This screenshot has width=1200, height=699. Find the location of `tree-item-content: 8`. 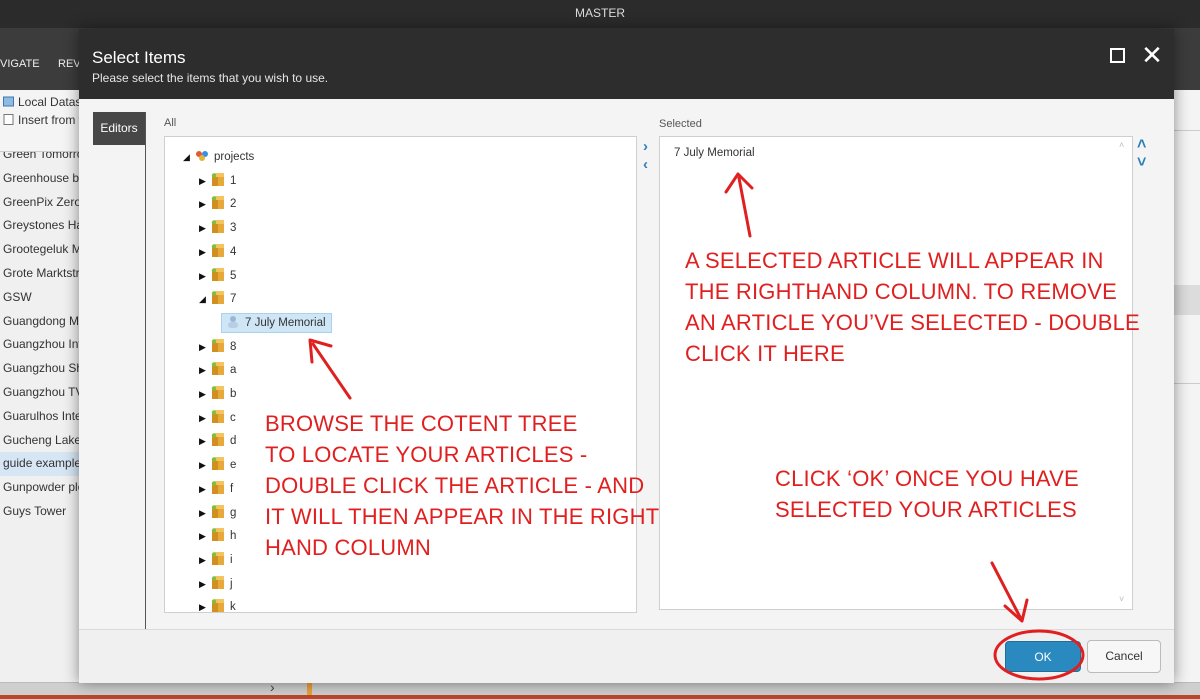

tree-item-content: 8 is located at coordinates (223, 345).